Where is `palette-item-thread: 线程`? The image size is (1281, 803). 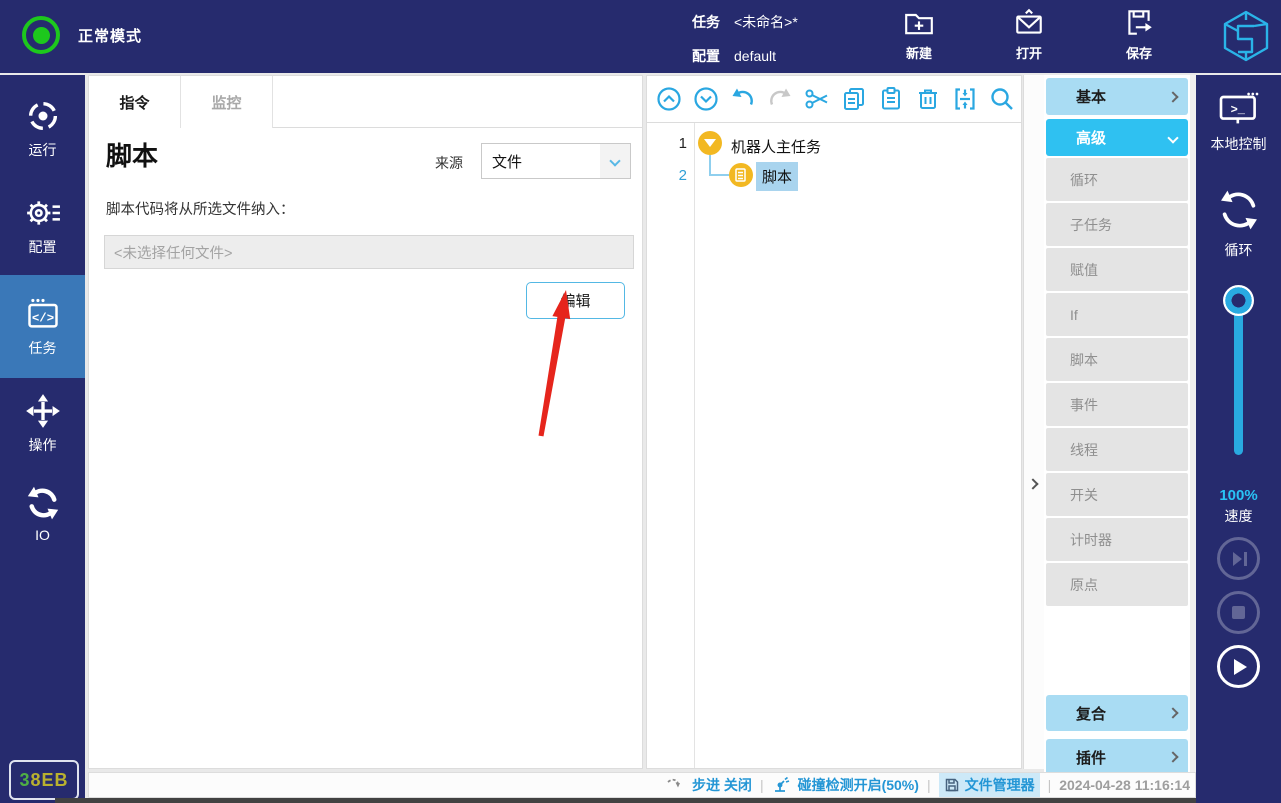 palette-item-thread: 线程 is located at coordinates (1117, 449).